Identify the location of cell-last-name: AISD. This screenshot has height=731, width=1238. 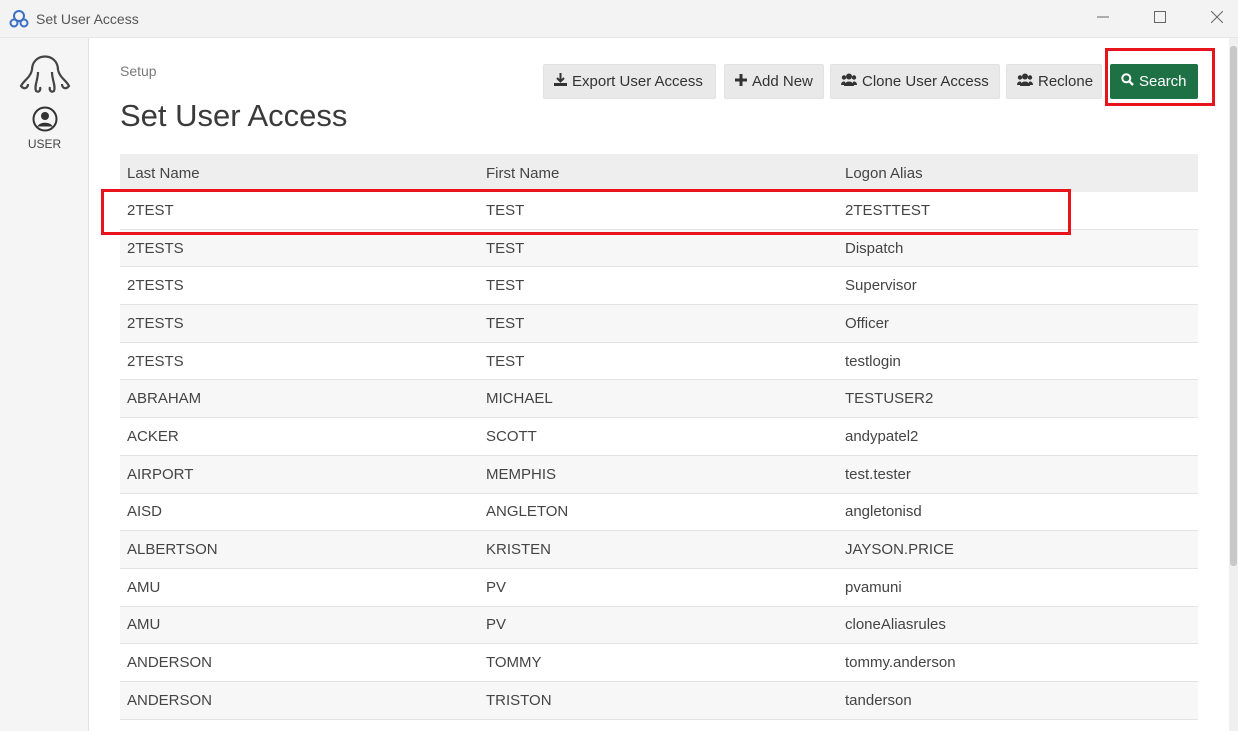
(145, 512).